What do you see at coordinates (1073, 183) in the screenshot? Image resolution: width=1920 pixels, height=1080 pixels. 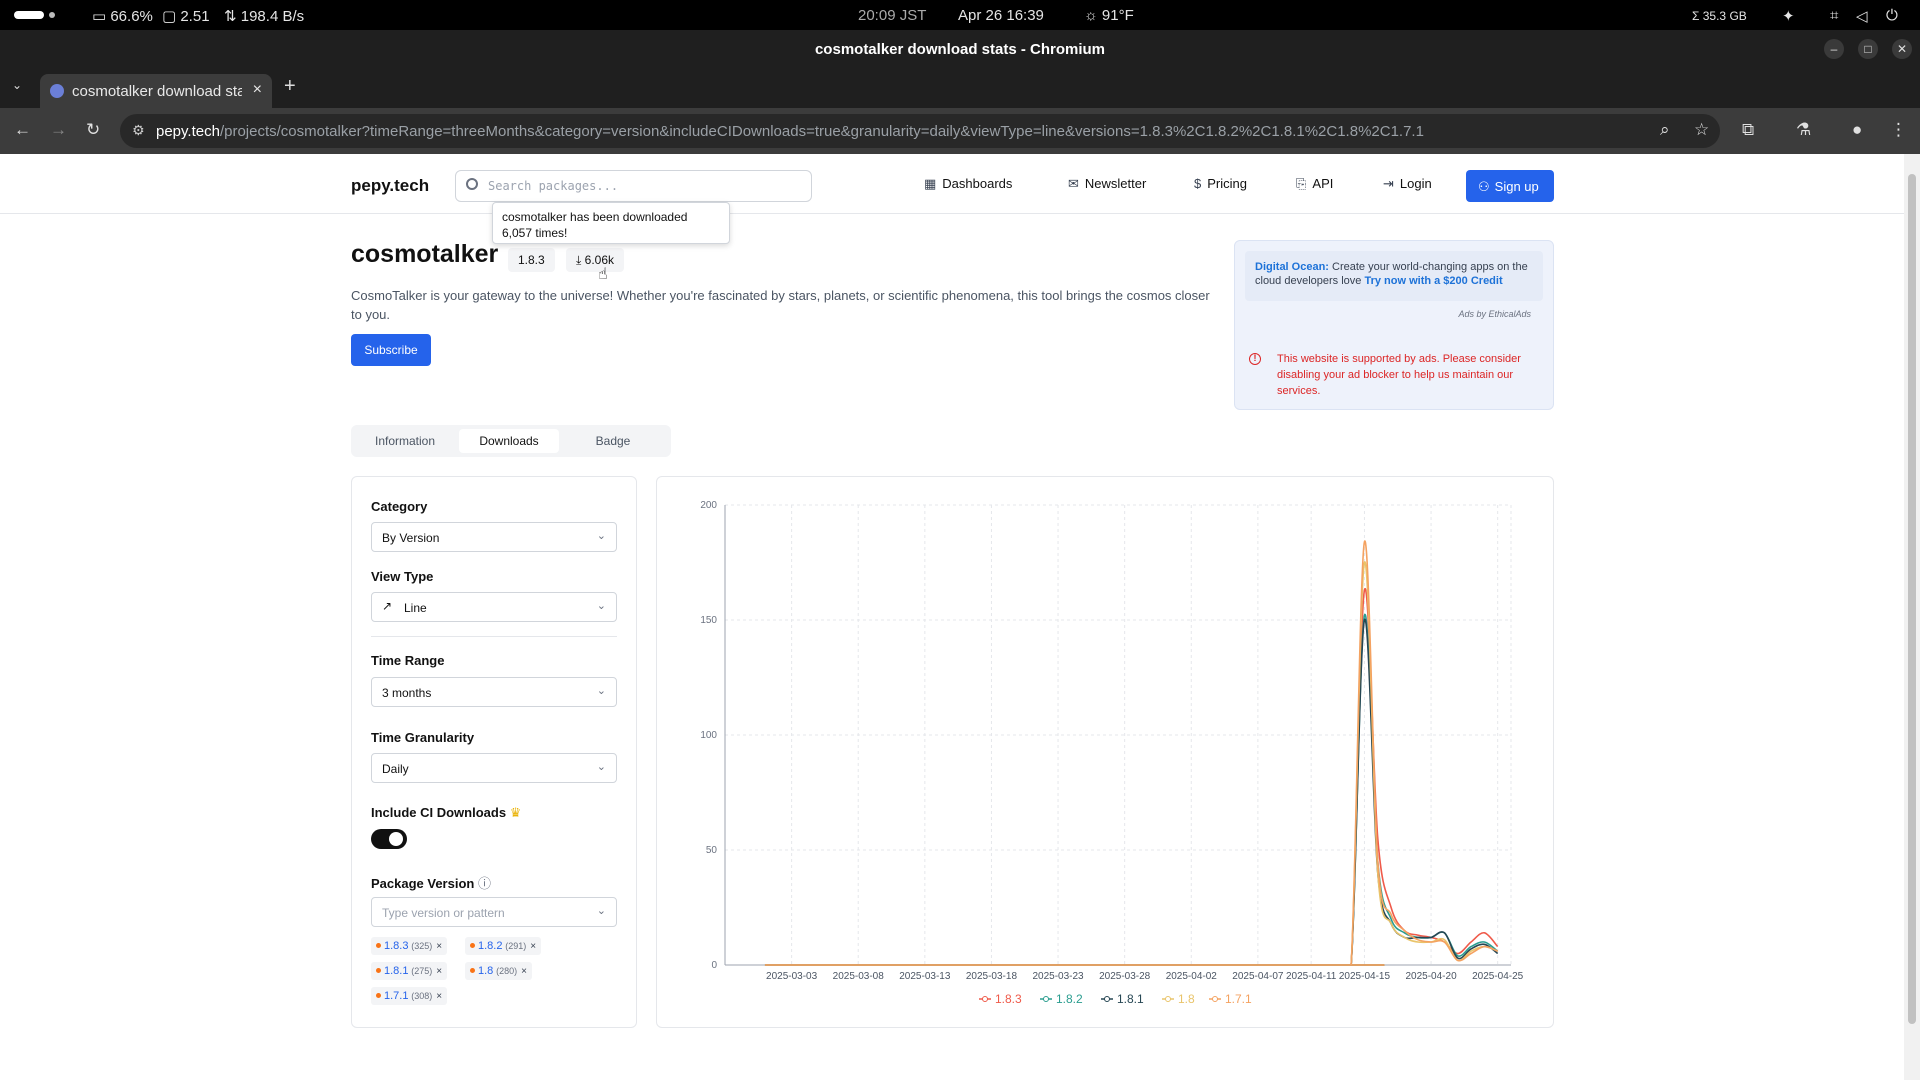 I see `mail-icon: ✉` at bounding box center [1073, 183].